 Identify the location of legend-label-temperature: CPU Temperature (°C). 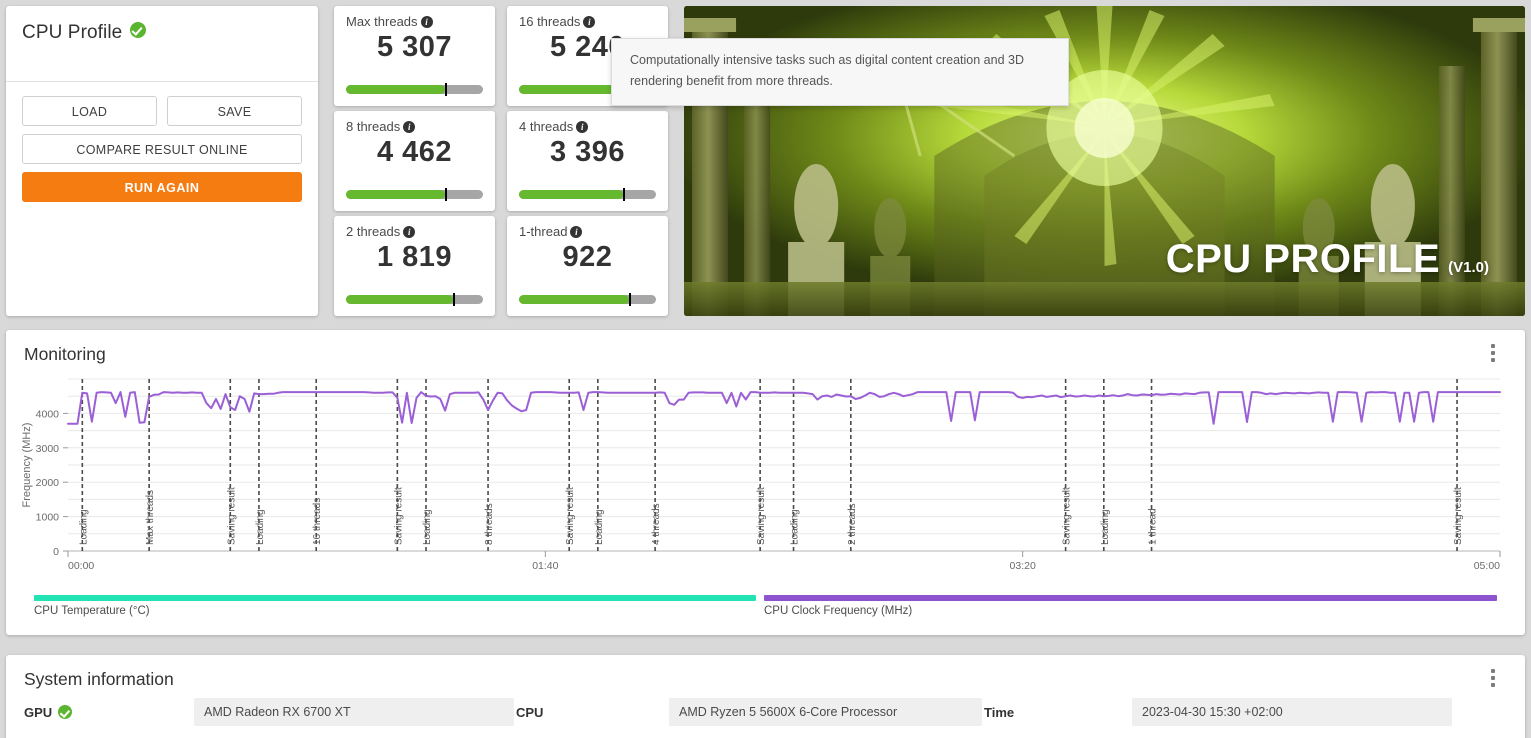
(92, 611).